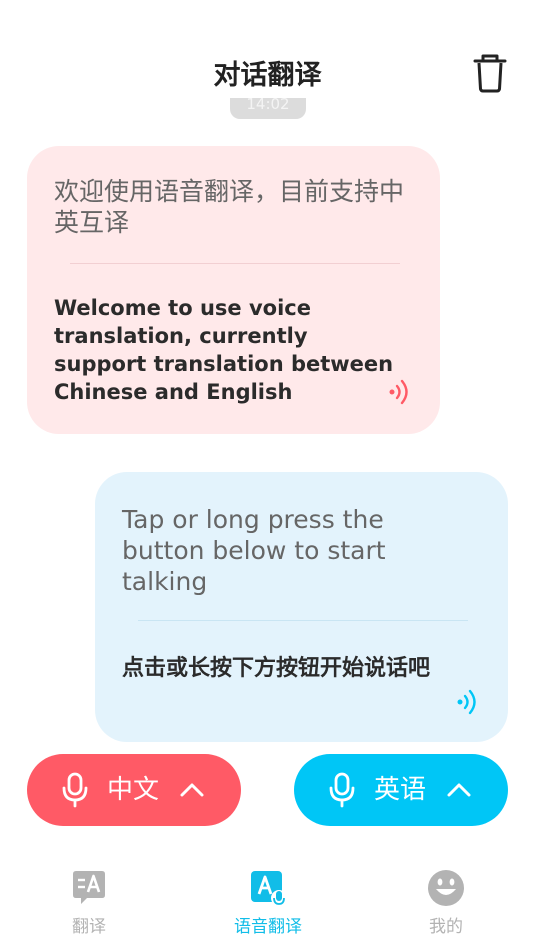 The width and height of the screenshot is (535, 951). I want to click on language-label: 中文, so click(133, 790).